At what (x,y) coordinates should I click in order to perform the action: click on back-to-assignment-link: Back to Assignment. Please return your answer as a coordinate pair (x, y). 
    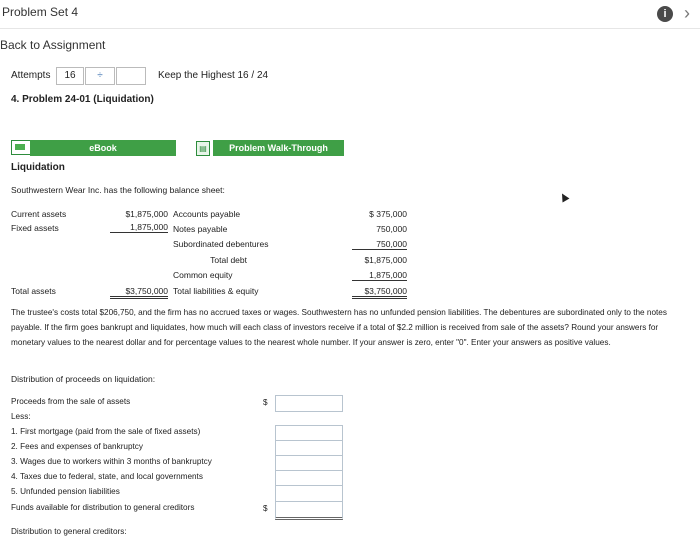
    Looking at the image, I should click on (52, 45).